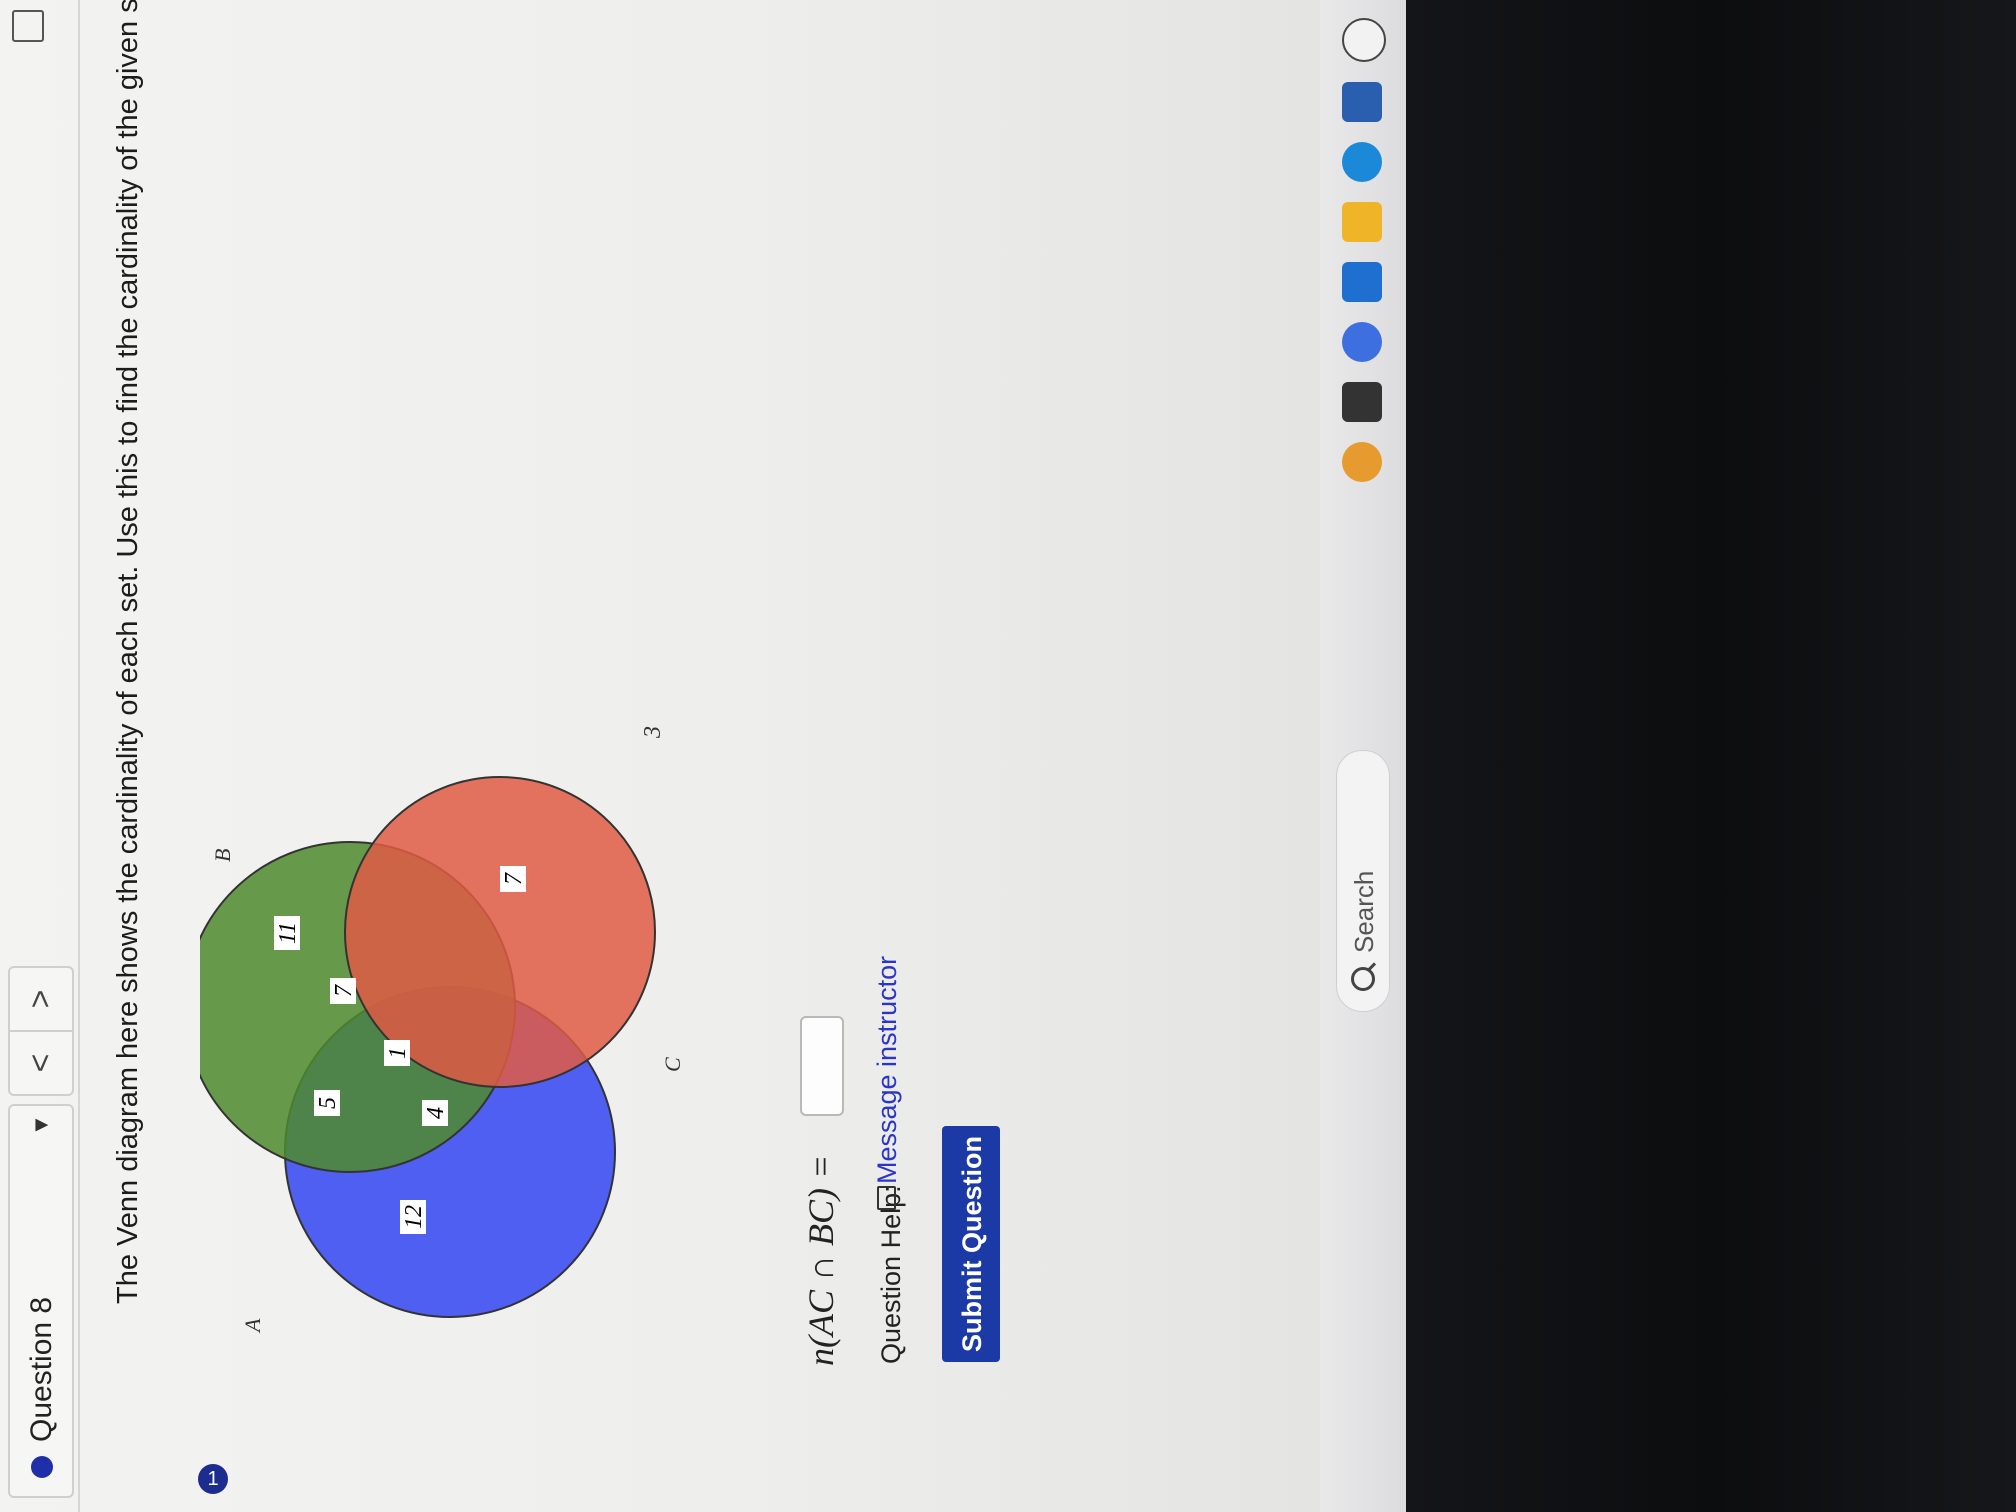 The width and height of the screenshot is (2016, 1512). Describe the element at coordinates (672, 1064) in the screenshot. I see `set-c-label: C` at that location.